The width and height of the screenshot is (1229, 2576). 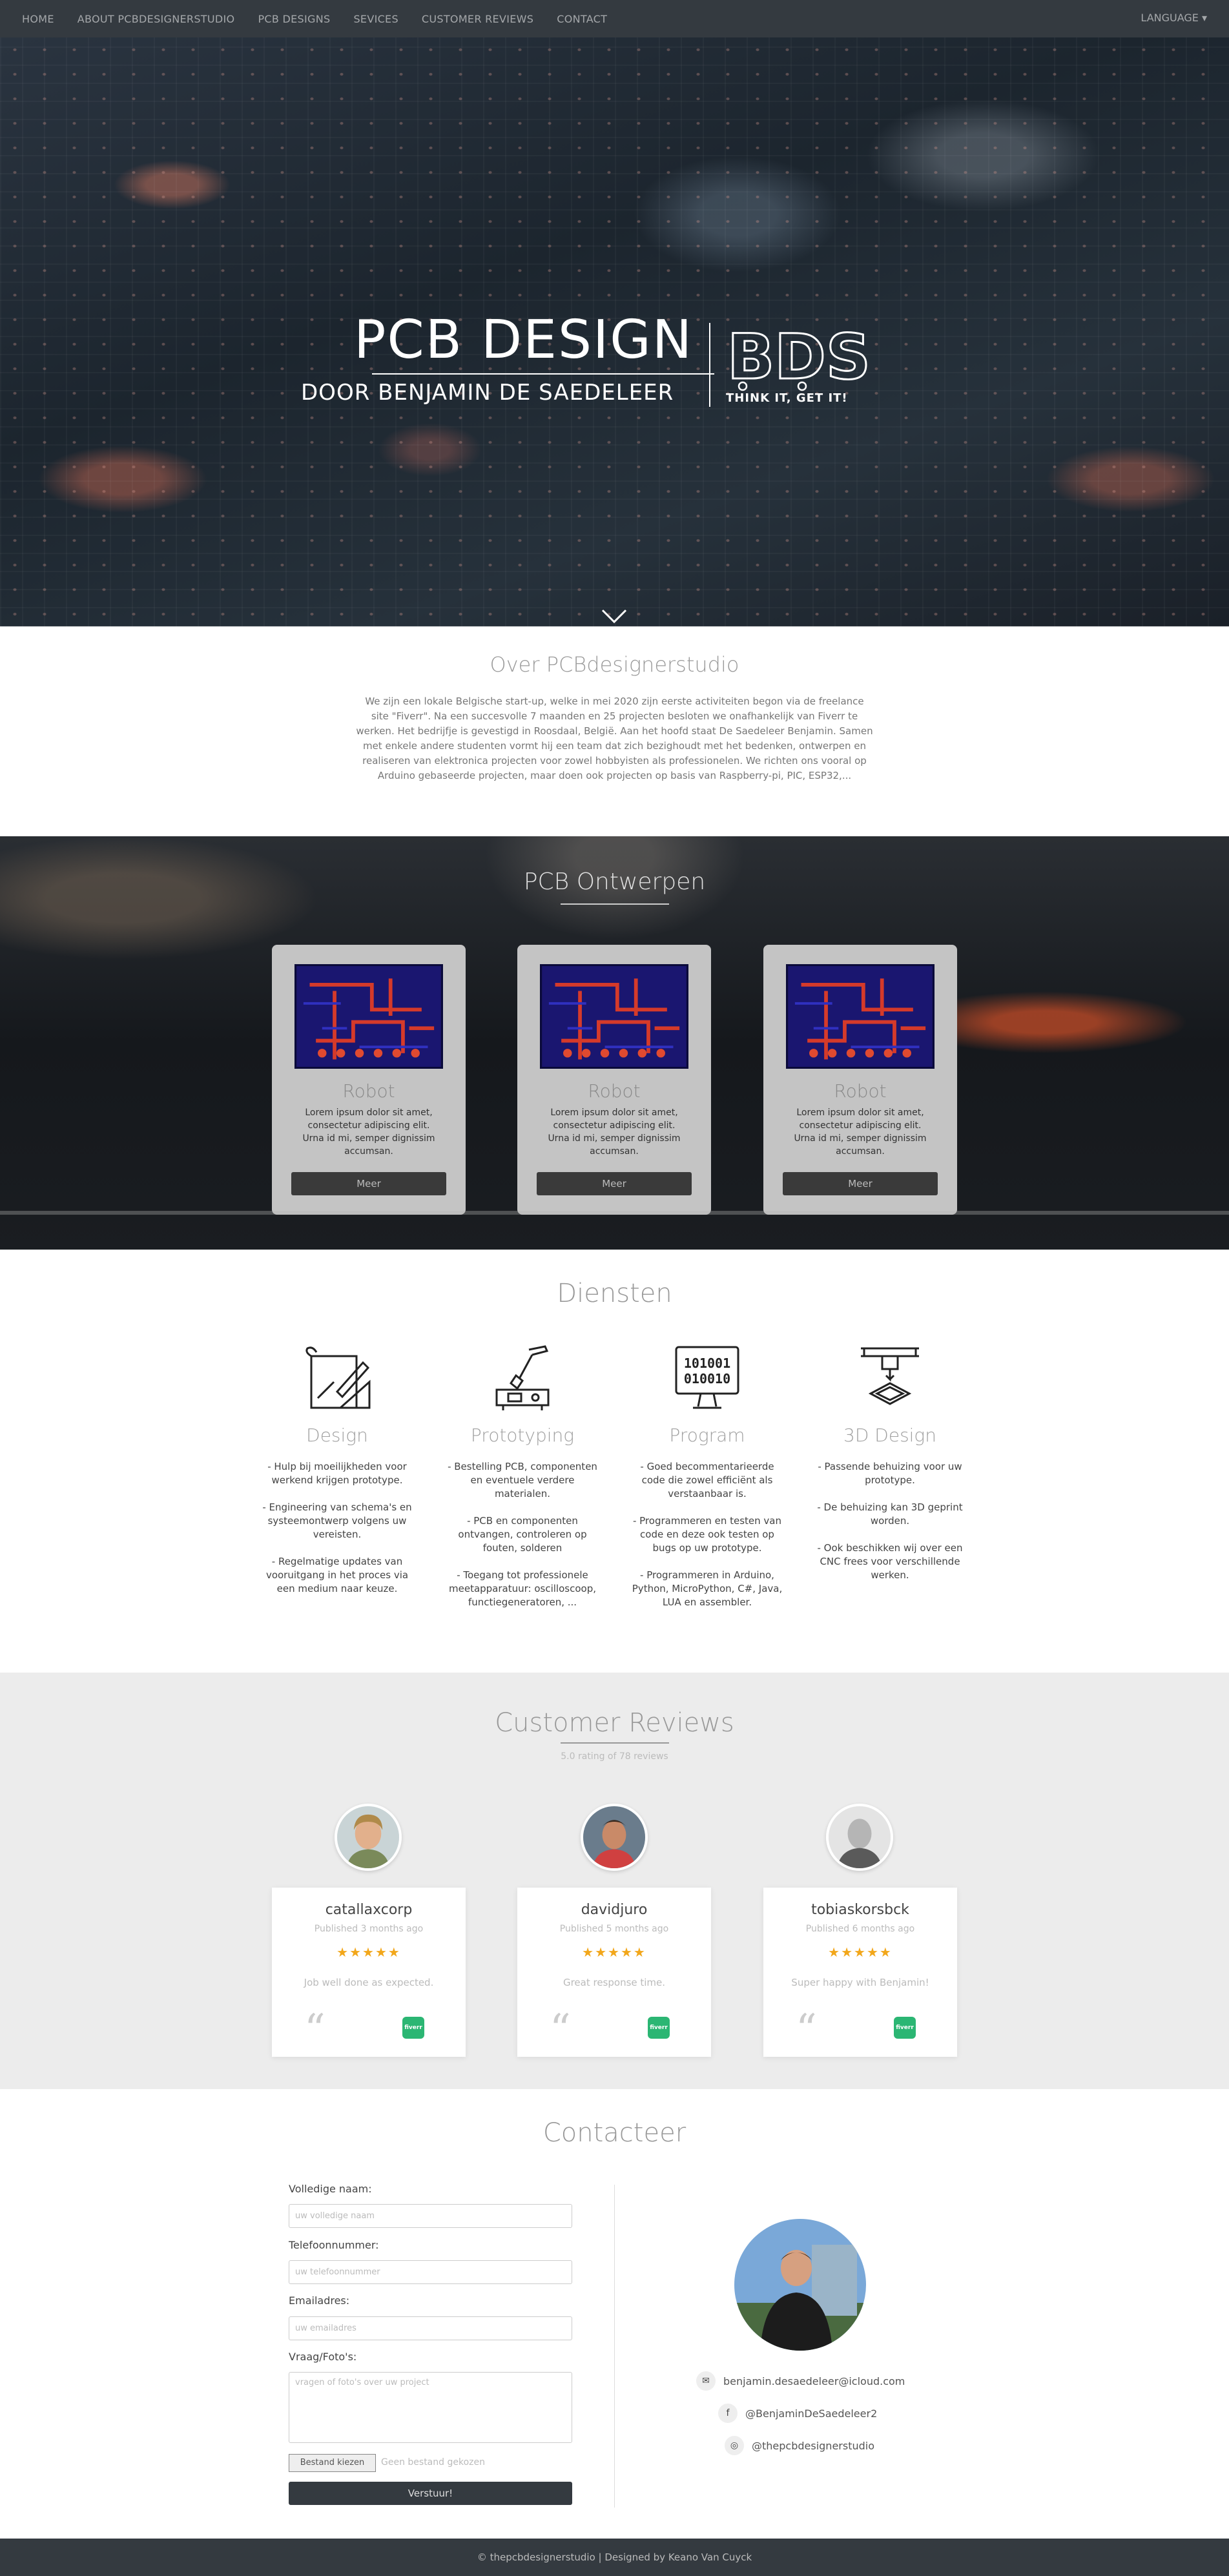 I want to click on service-line: - Passende behuizing voor uw prototype., so click(x=890, y=1473).